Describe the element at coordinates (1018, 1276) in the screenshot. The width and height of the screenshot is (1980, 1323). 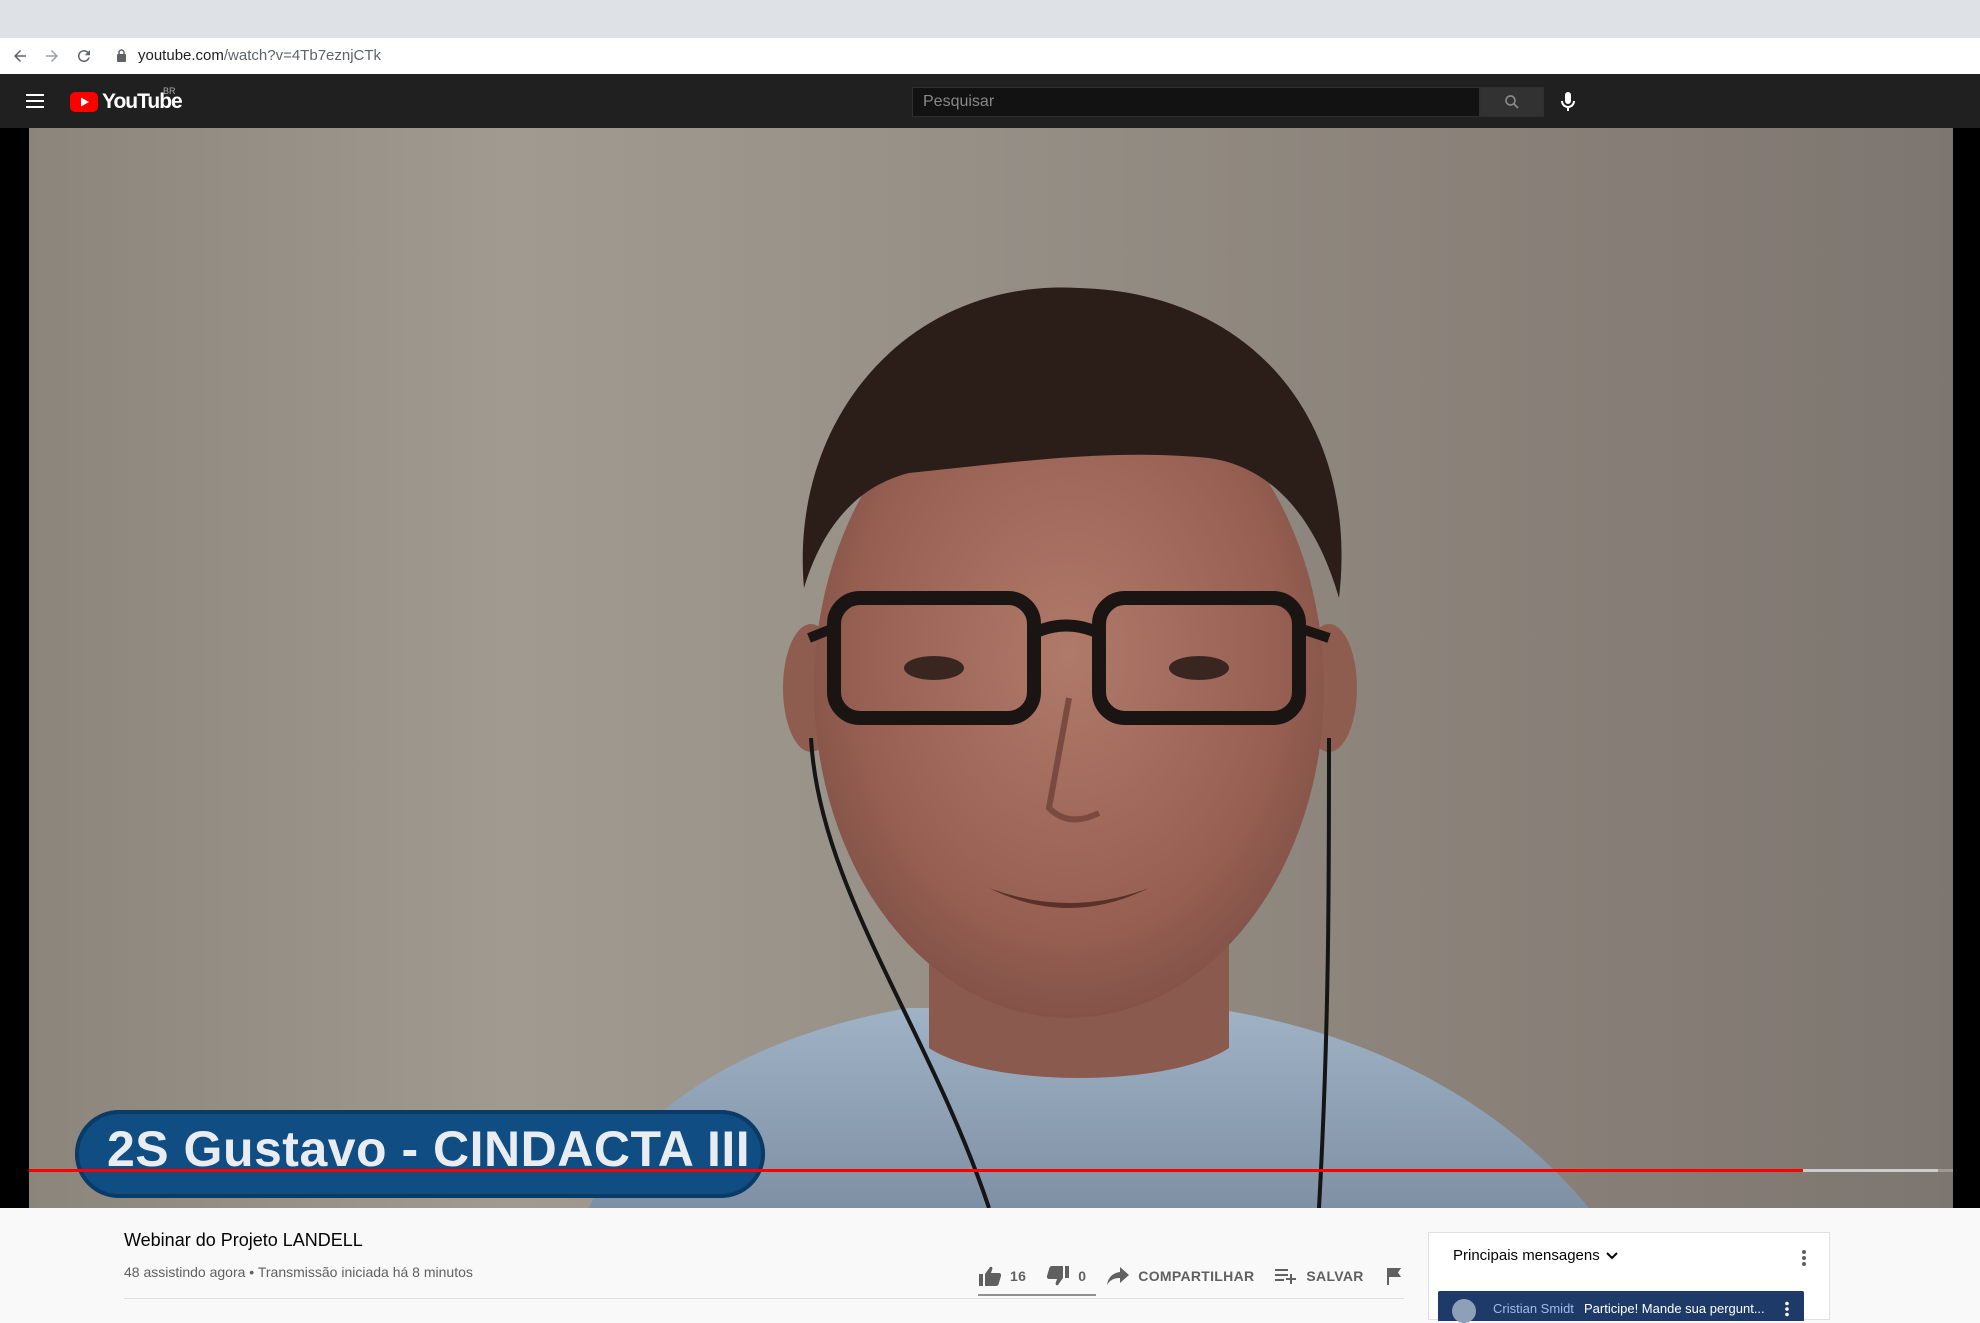
I see `like-count: 16` at that location.